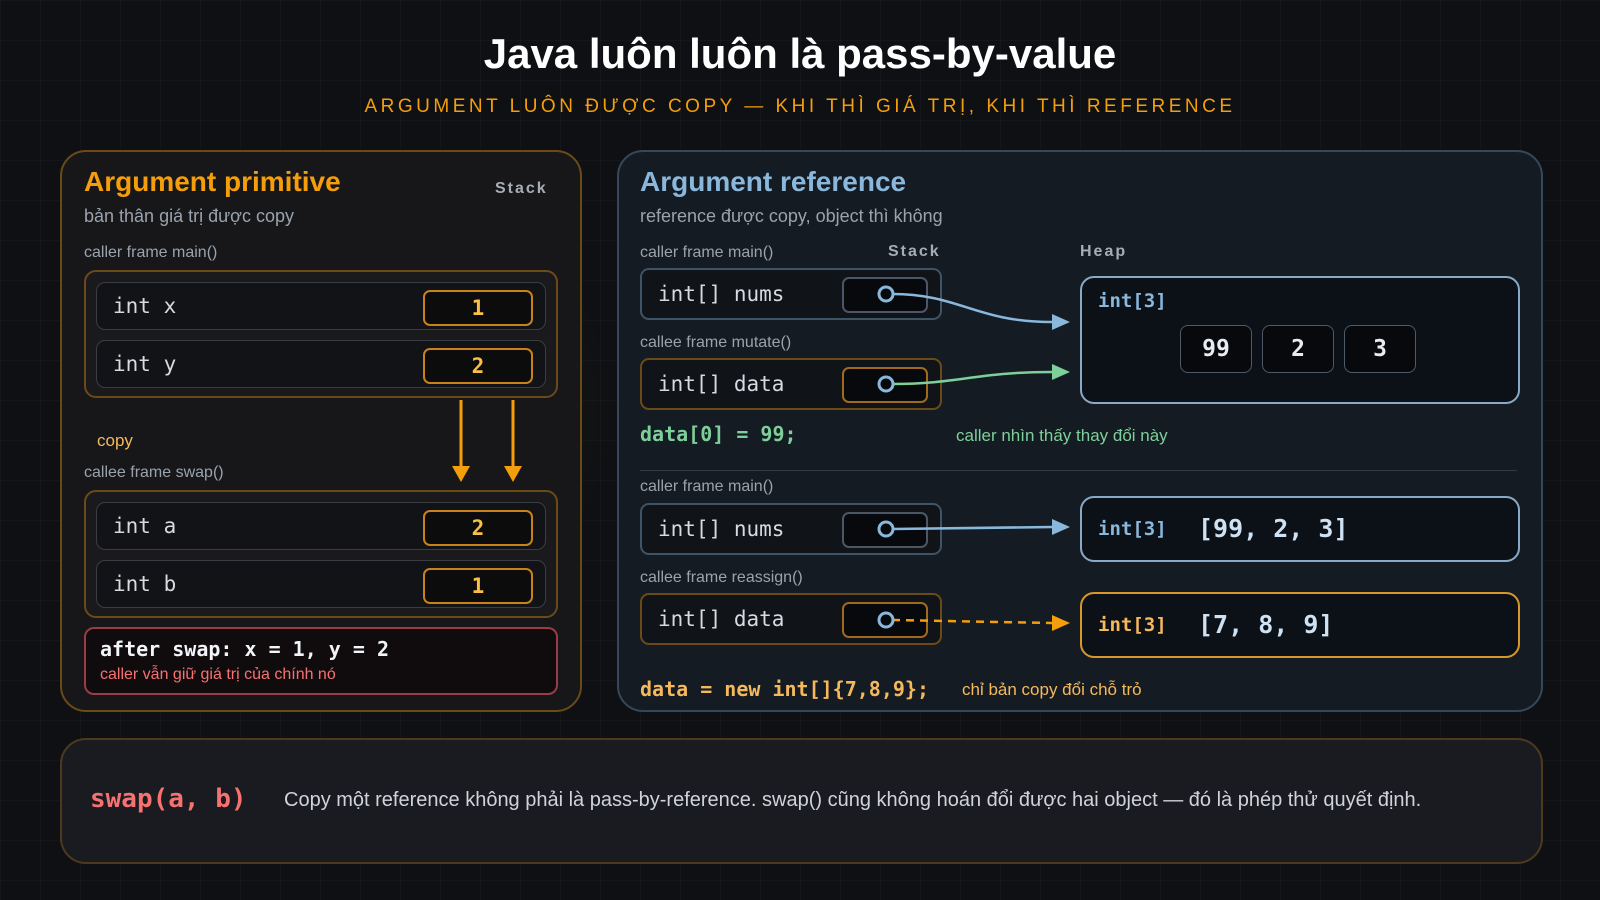 The height and width of the screenshot is (900, 1600). What do you see at coordinates (321, 526) in the screenshot?
I see `var-row-a: int a 2` at bounding box center [321, 526].